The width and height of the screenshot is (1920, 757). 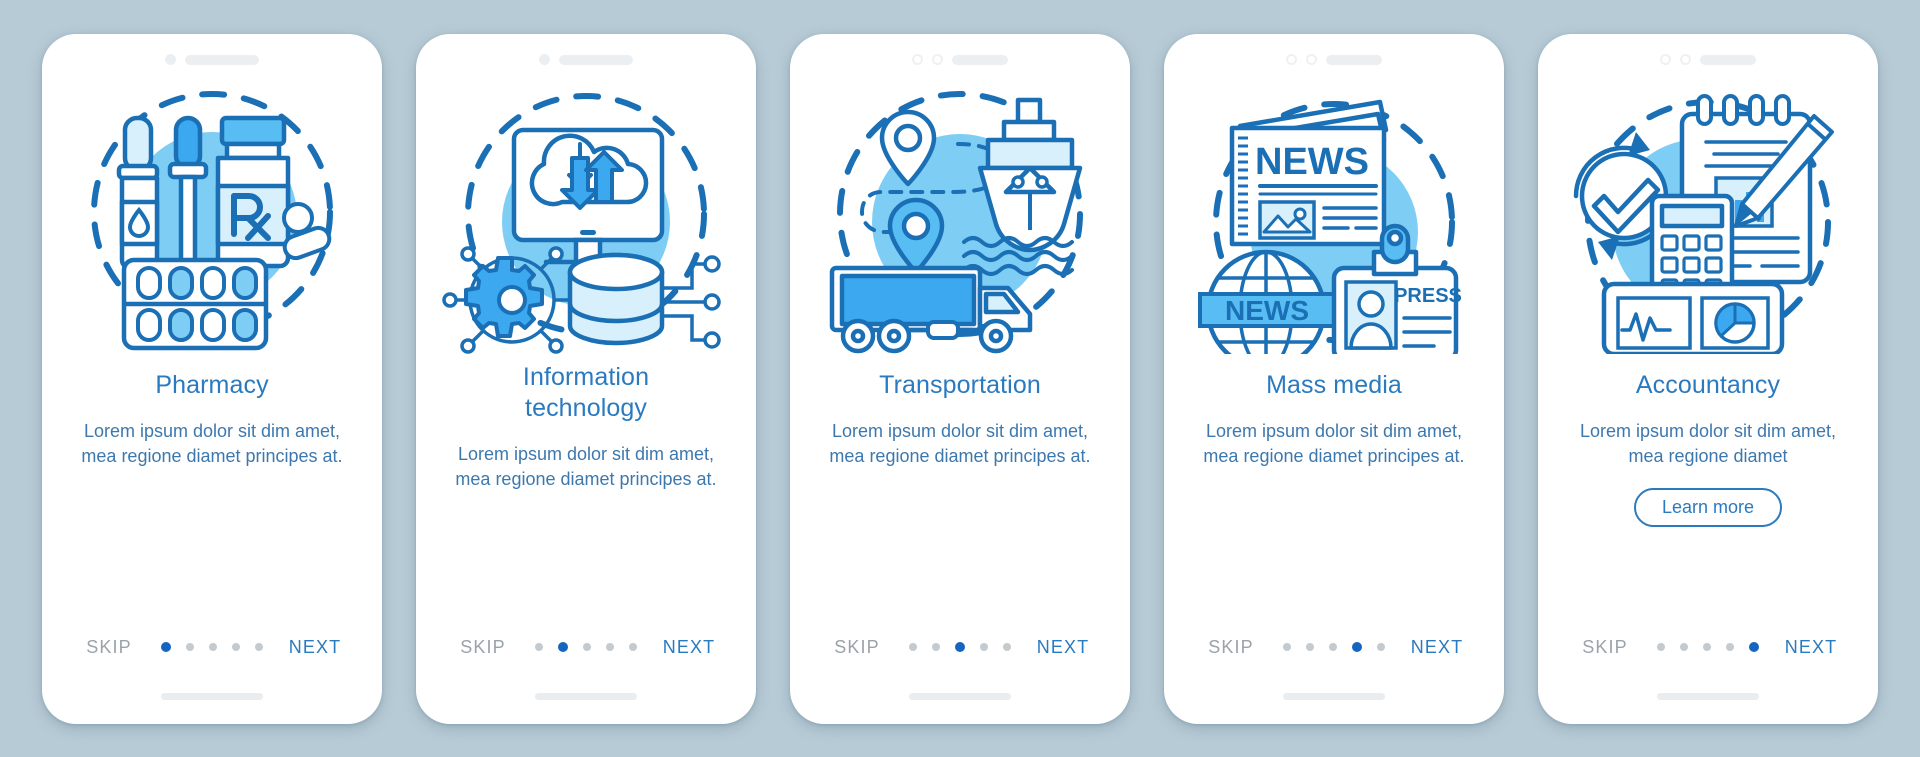 I want to click on newspaper-masthead-text: NEWS, so click(x=1312, y=162).